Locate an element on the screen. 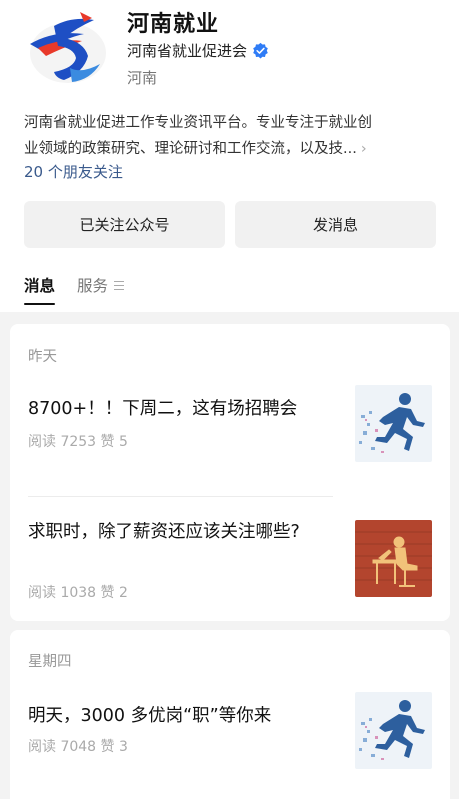 This screenshot has height=799, width=459. day-label: 昨天 is located at coordinates (42, 357).